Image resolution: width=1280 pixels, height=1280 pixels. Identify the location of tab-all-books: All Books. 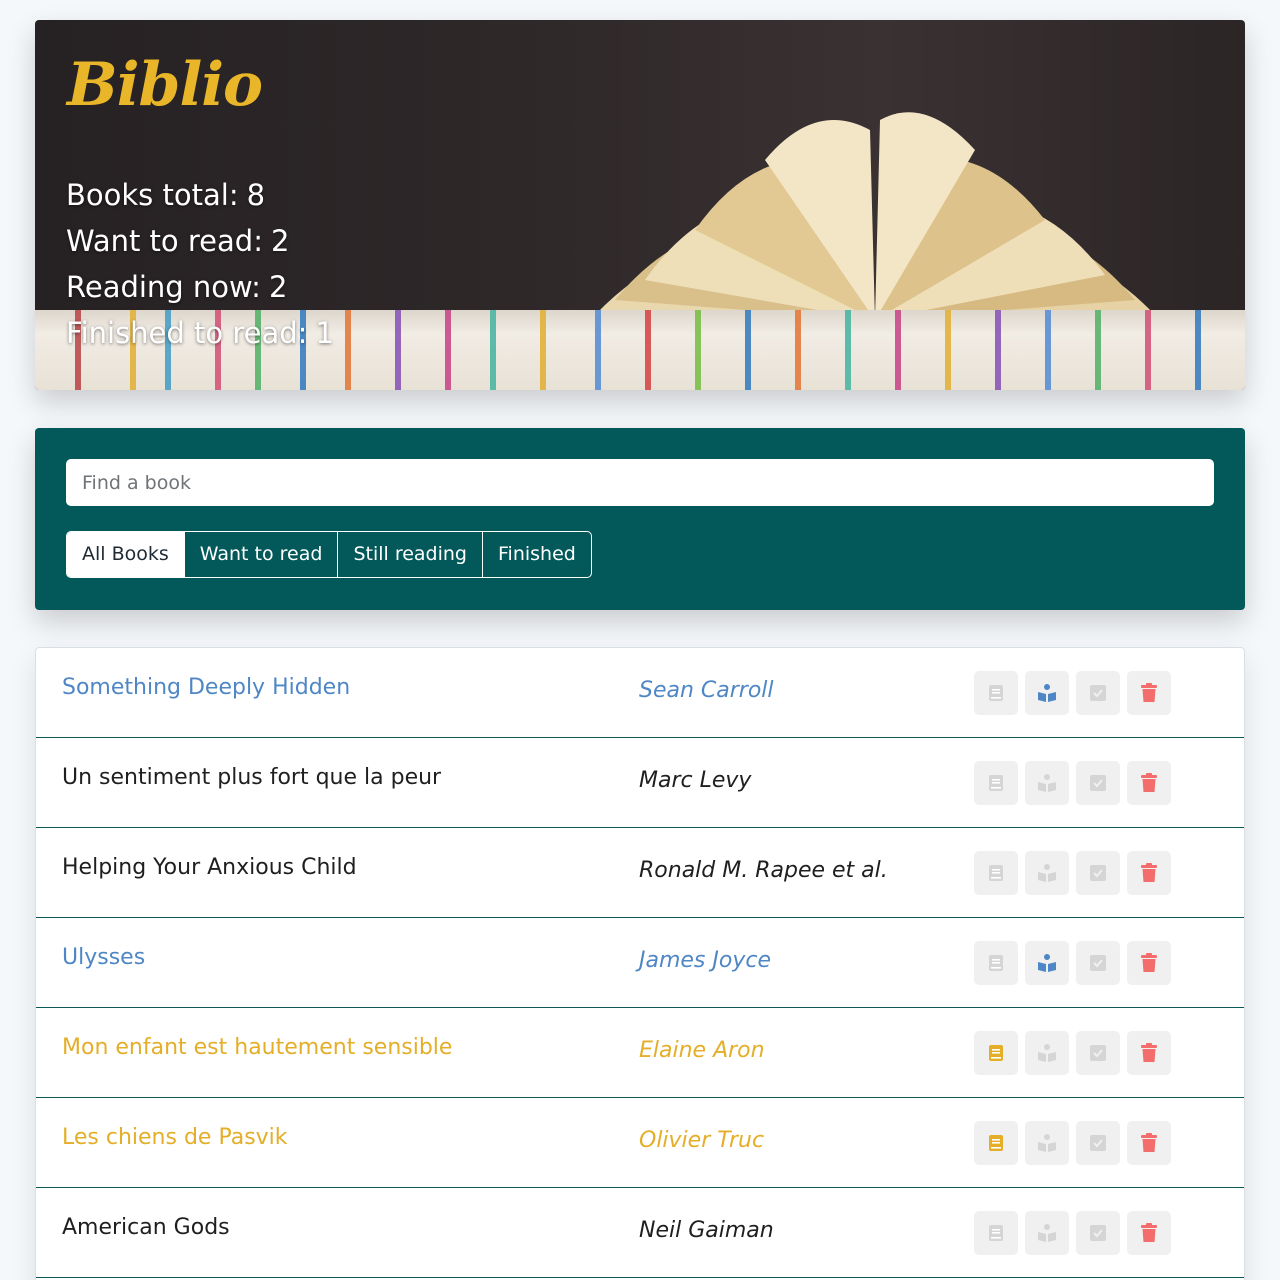
(125, 554).